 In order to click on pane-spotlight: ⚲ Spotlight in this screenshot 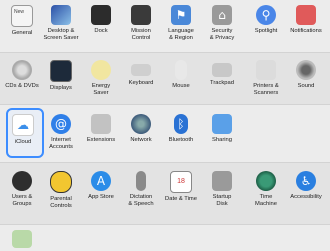, I will do `click(266, 20)`.